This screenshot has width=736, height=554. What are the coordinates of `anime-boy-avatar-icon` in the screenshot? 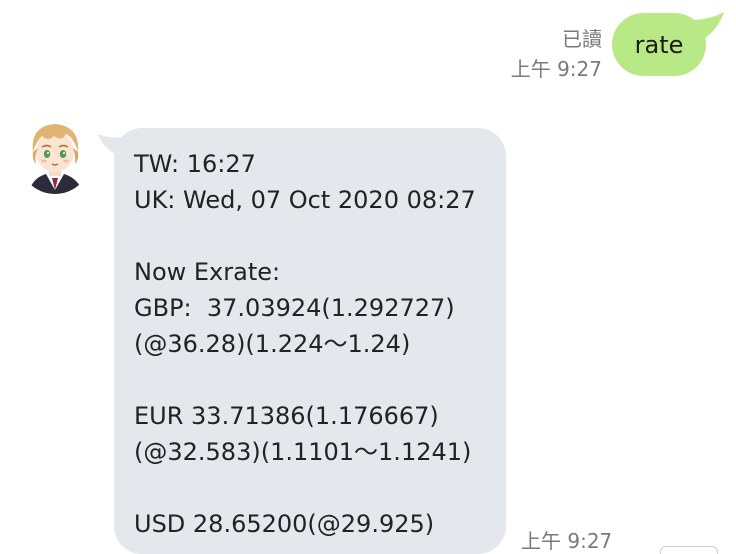 It's located at (56, 159).